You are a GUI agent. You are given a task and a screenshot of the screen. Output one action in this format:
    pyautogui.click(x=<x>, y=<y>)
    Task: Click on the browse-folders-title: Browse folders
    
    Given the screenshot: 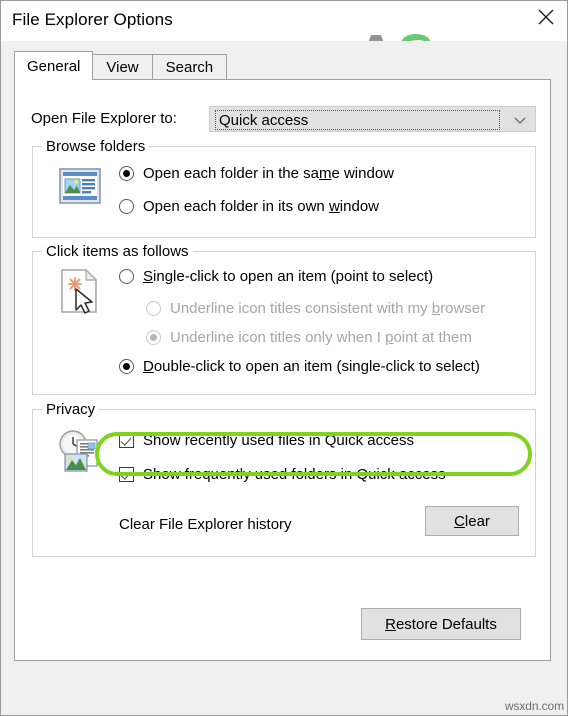 What is the action you would take?
    pyautogui.click(x=96, y=146)
    